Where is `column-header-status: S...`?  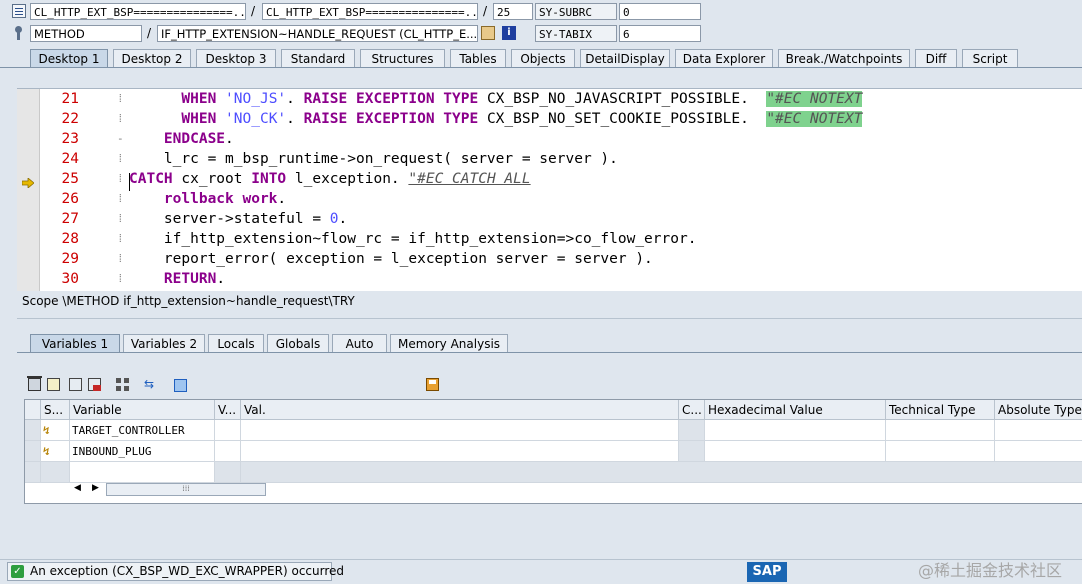 column-header-status: S... is located at coordinates (55, 410).